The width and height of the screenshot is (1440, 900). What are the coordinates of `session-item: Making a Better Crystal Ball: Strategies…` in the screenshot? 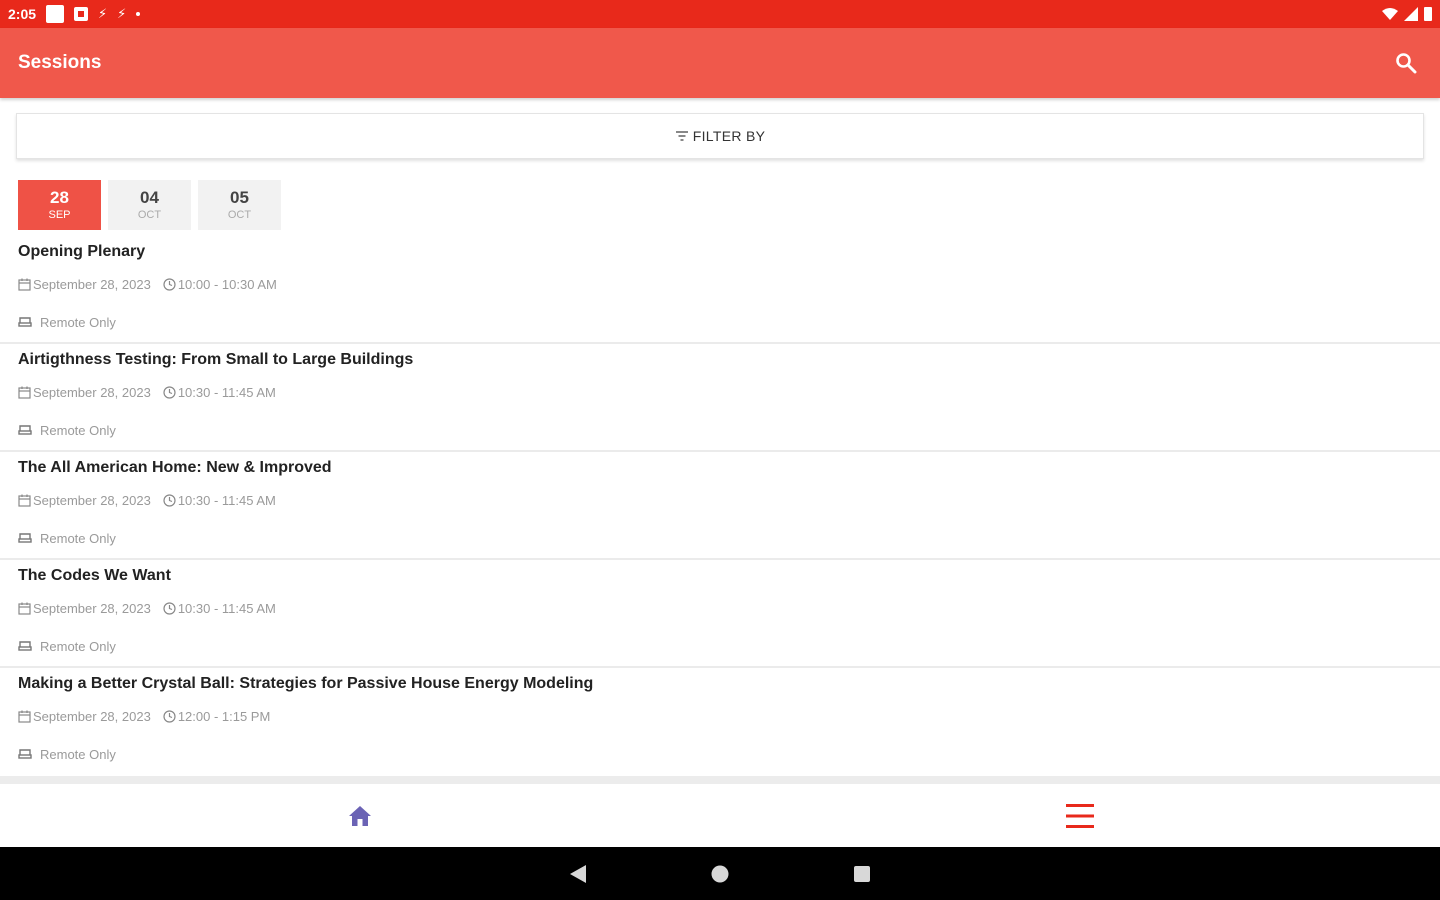 It's located at (720, 722).